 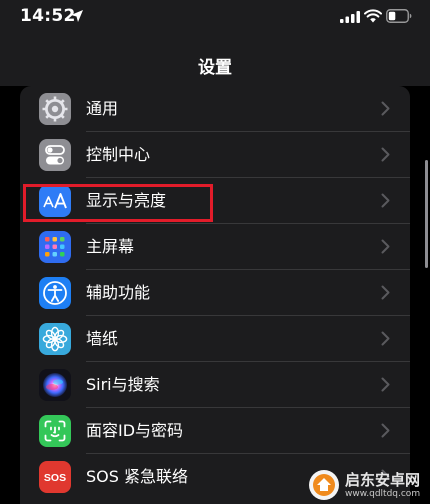 I want to click on face-id-icon, so click(x=55, y=431).